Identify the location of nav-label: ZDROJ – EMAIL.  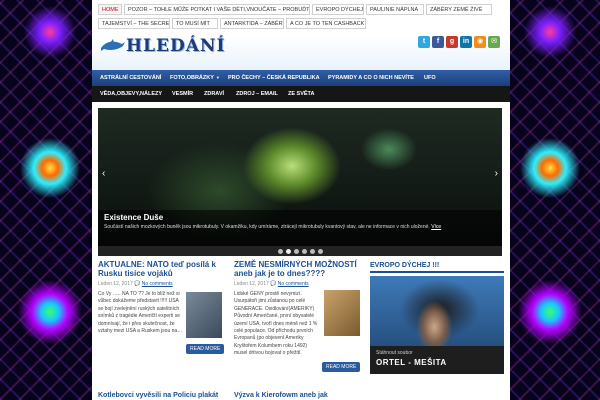
(257, 94).